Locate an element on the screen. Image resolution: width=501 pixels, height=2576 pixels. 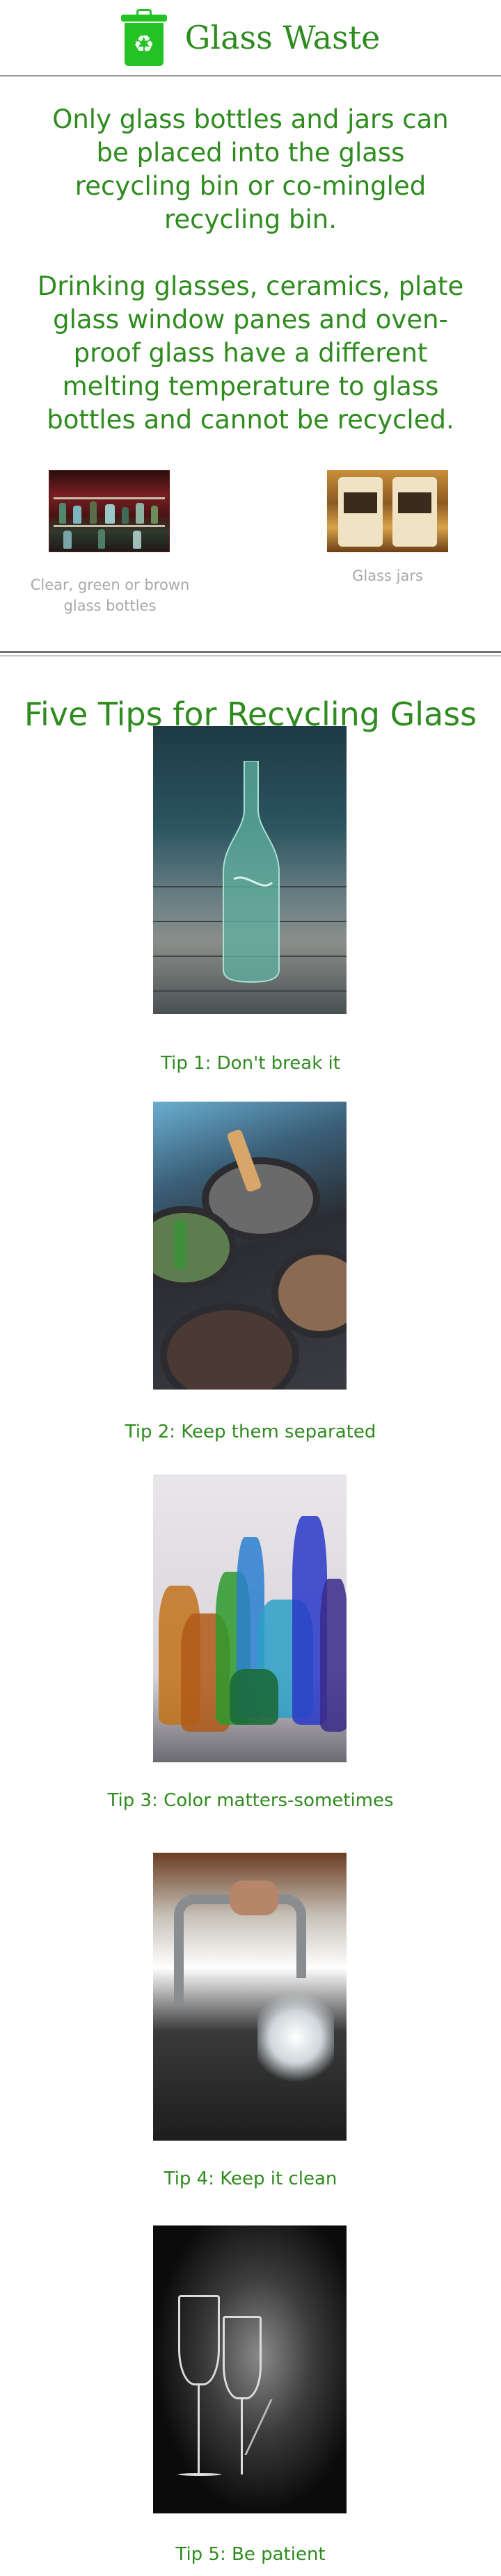
recycle-bin-icon: ♻ is located at coordinates (143, 37).